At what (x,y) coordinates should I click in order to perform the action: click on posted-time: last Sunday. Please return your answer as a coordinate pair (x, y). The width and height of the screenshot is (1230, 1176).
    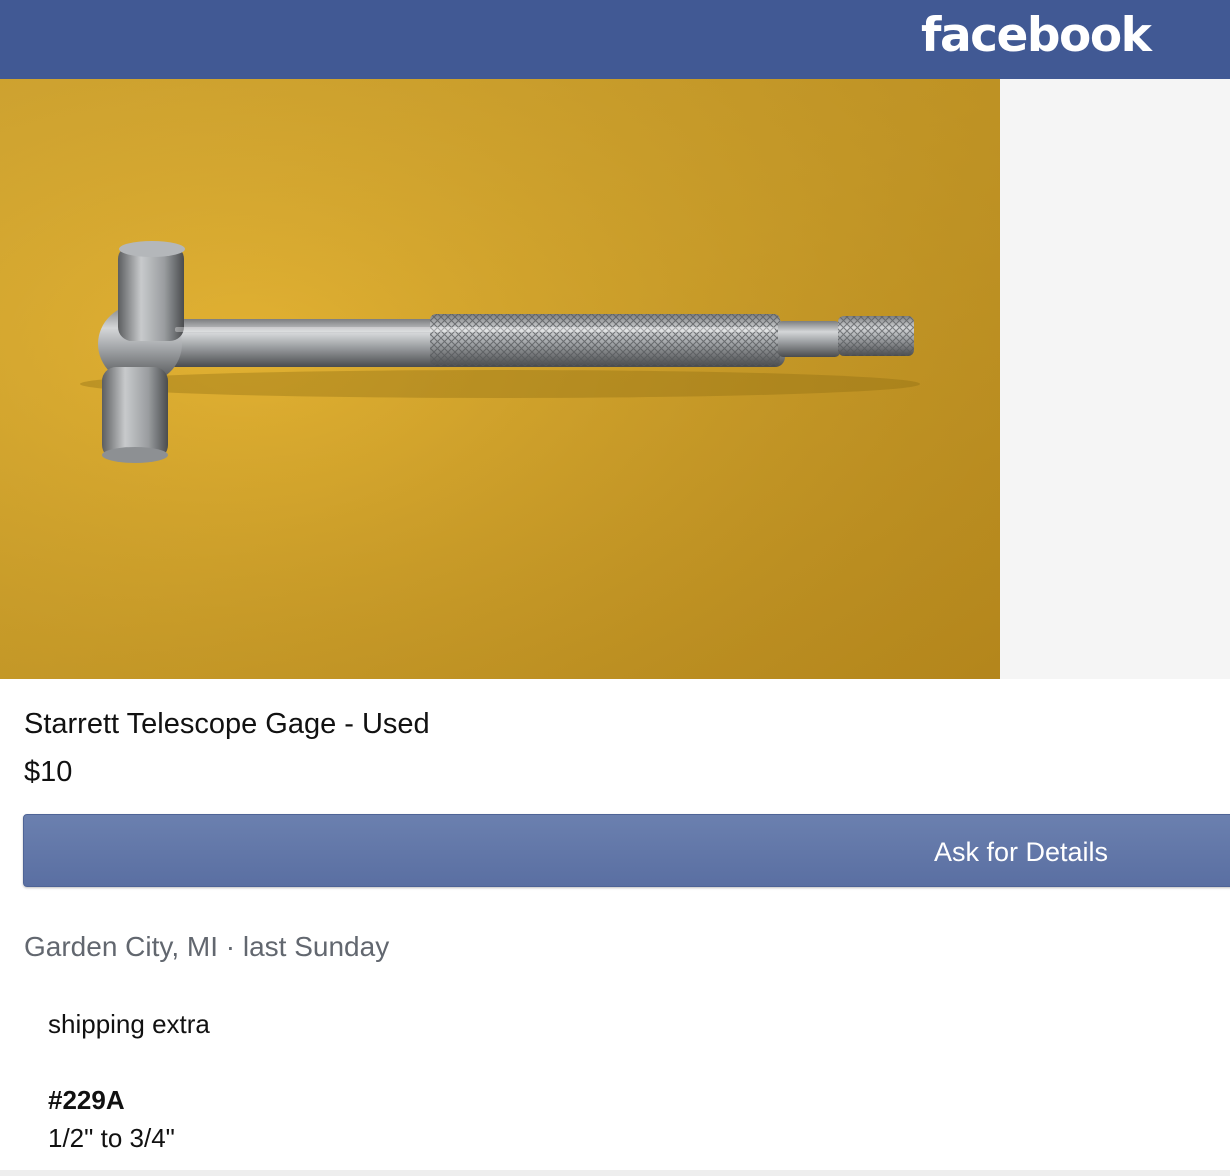
    Looking at the image, I should click on (316, 946).